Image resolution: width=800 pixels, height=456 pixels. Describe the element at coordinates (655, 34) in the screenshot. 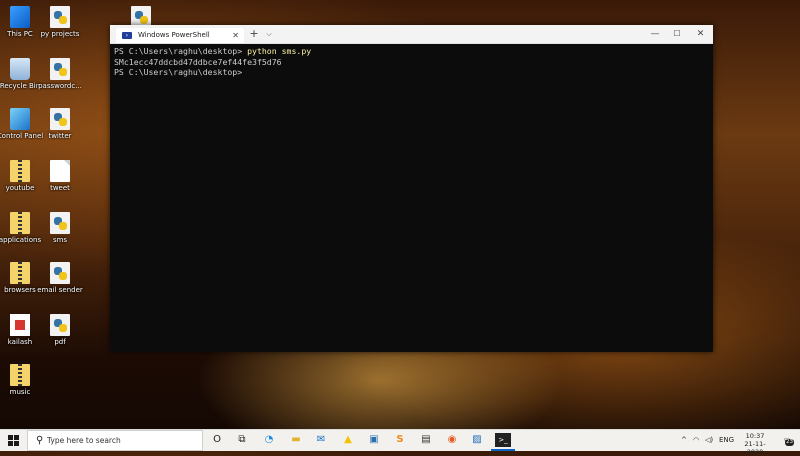

I see `minimize-button: —` at that location.